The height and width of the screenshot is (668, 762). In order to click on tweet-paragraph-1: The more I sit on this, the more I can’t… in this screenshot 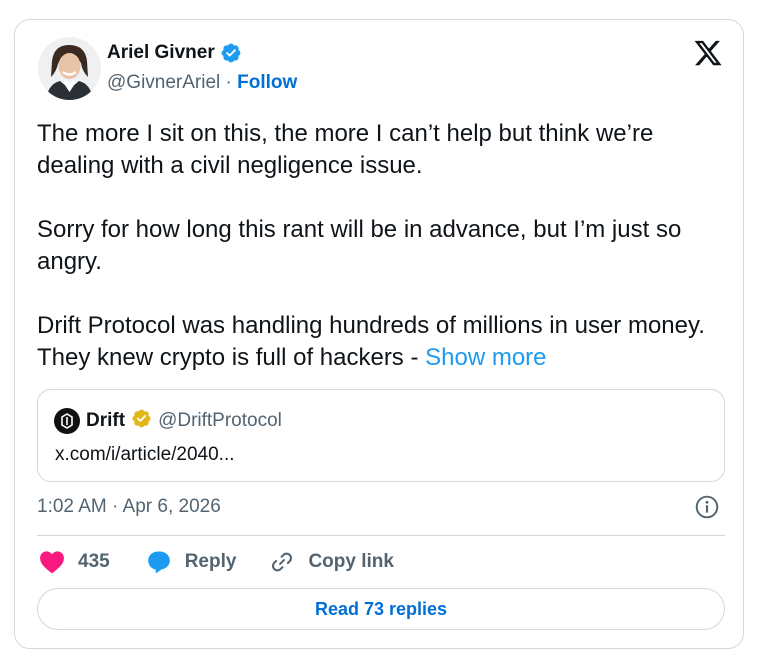, I will do `click(345, 149)`.